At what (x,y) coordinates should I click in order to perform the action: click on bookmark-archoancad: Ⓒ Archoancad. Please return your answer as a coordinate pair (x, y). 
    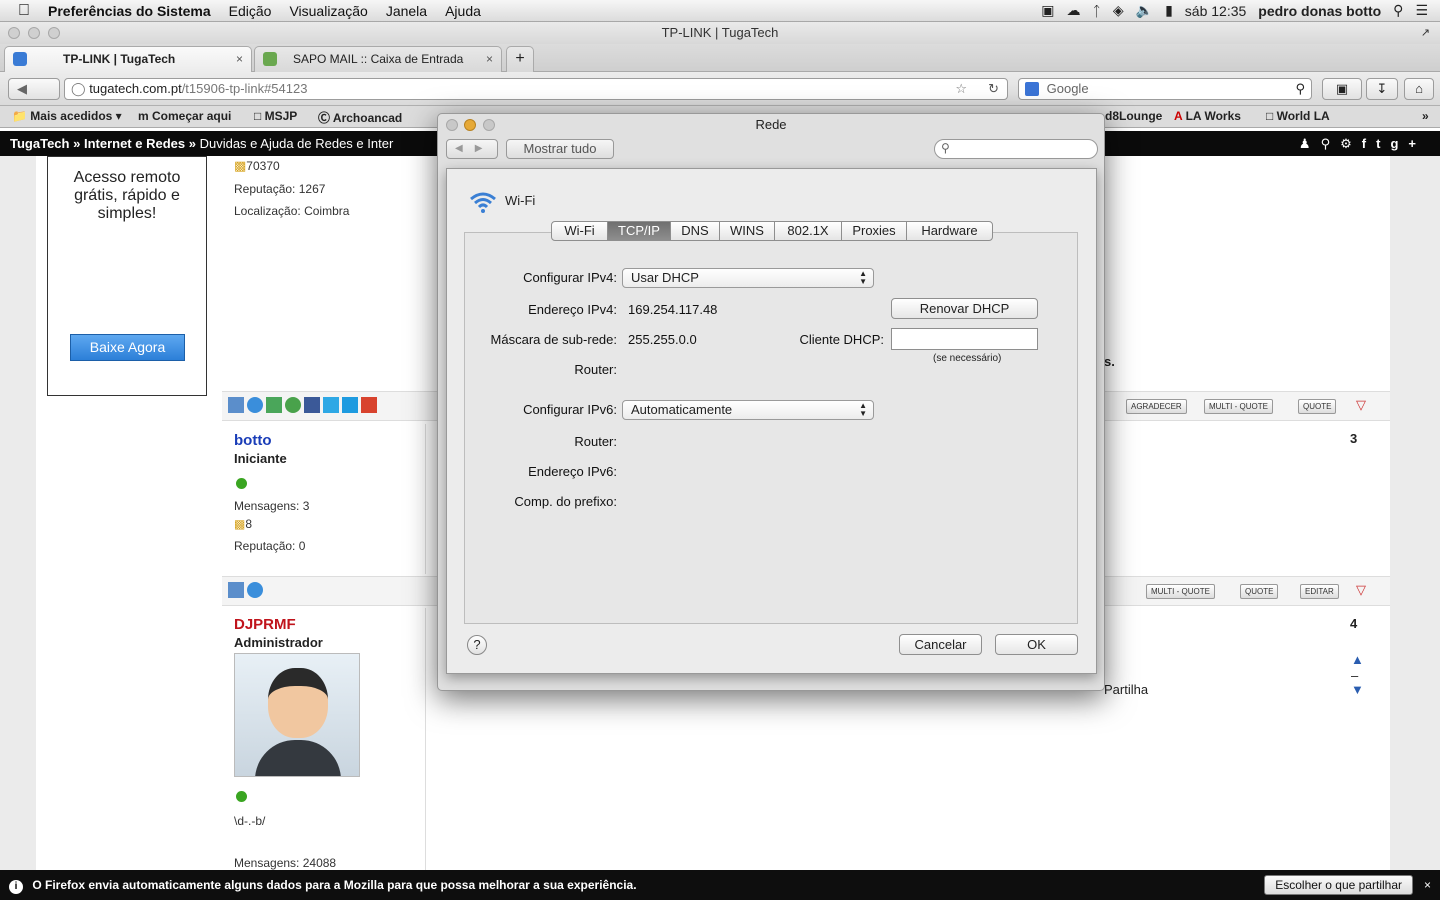
    Looking at the image, I should click on (360, 117).